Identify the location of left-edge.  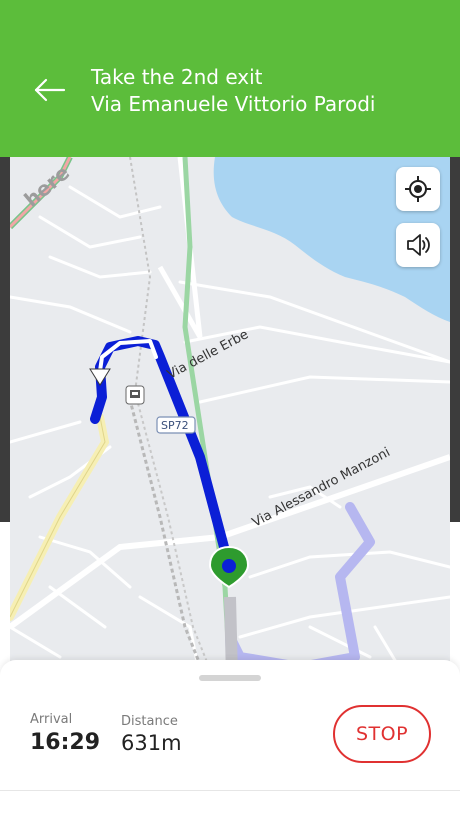
(5, 339).